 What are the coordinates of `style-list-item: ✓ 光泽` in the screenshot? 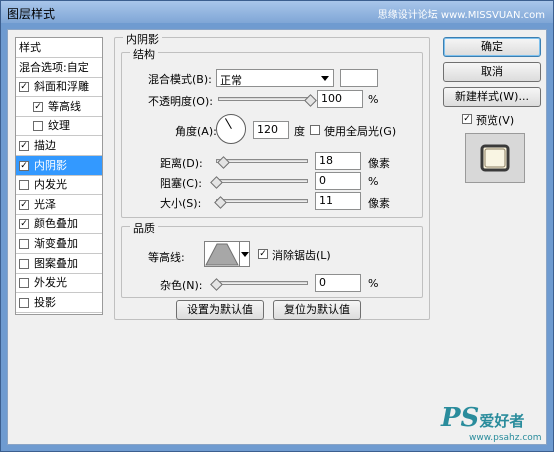 It's located at (59, 205).